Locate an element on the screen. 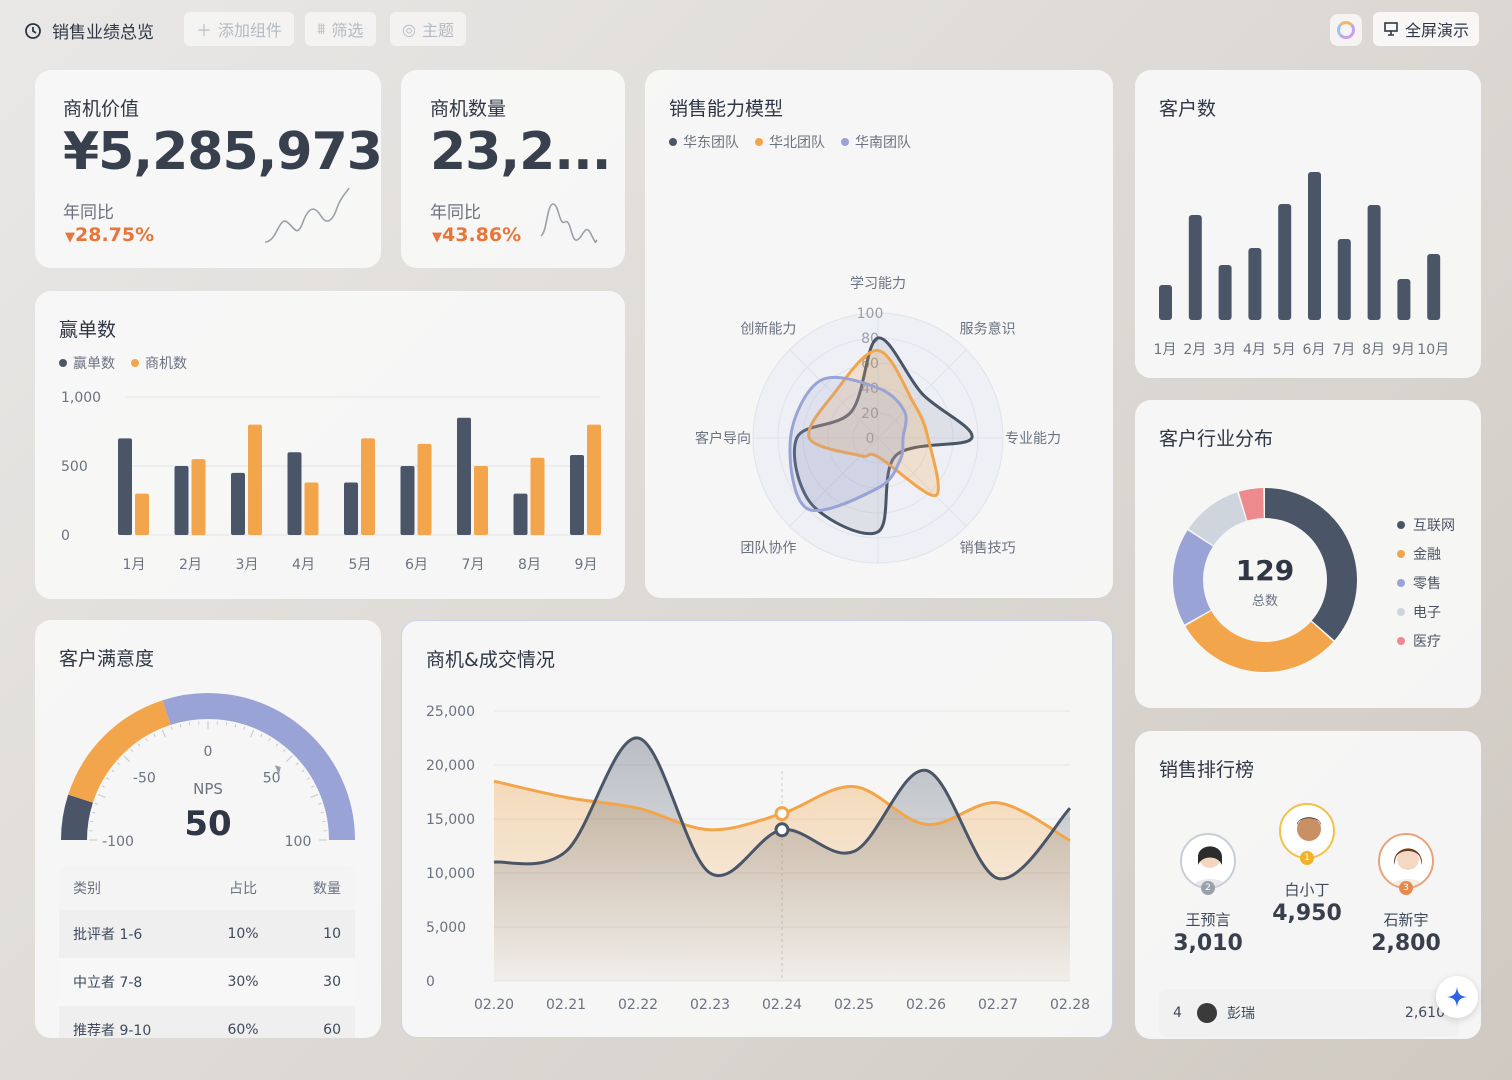  legend-item: 电子 is located at coordinates (1426, 611).